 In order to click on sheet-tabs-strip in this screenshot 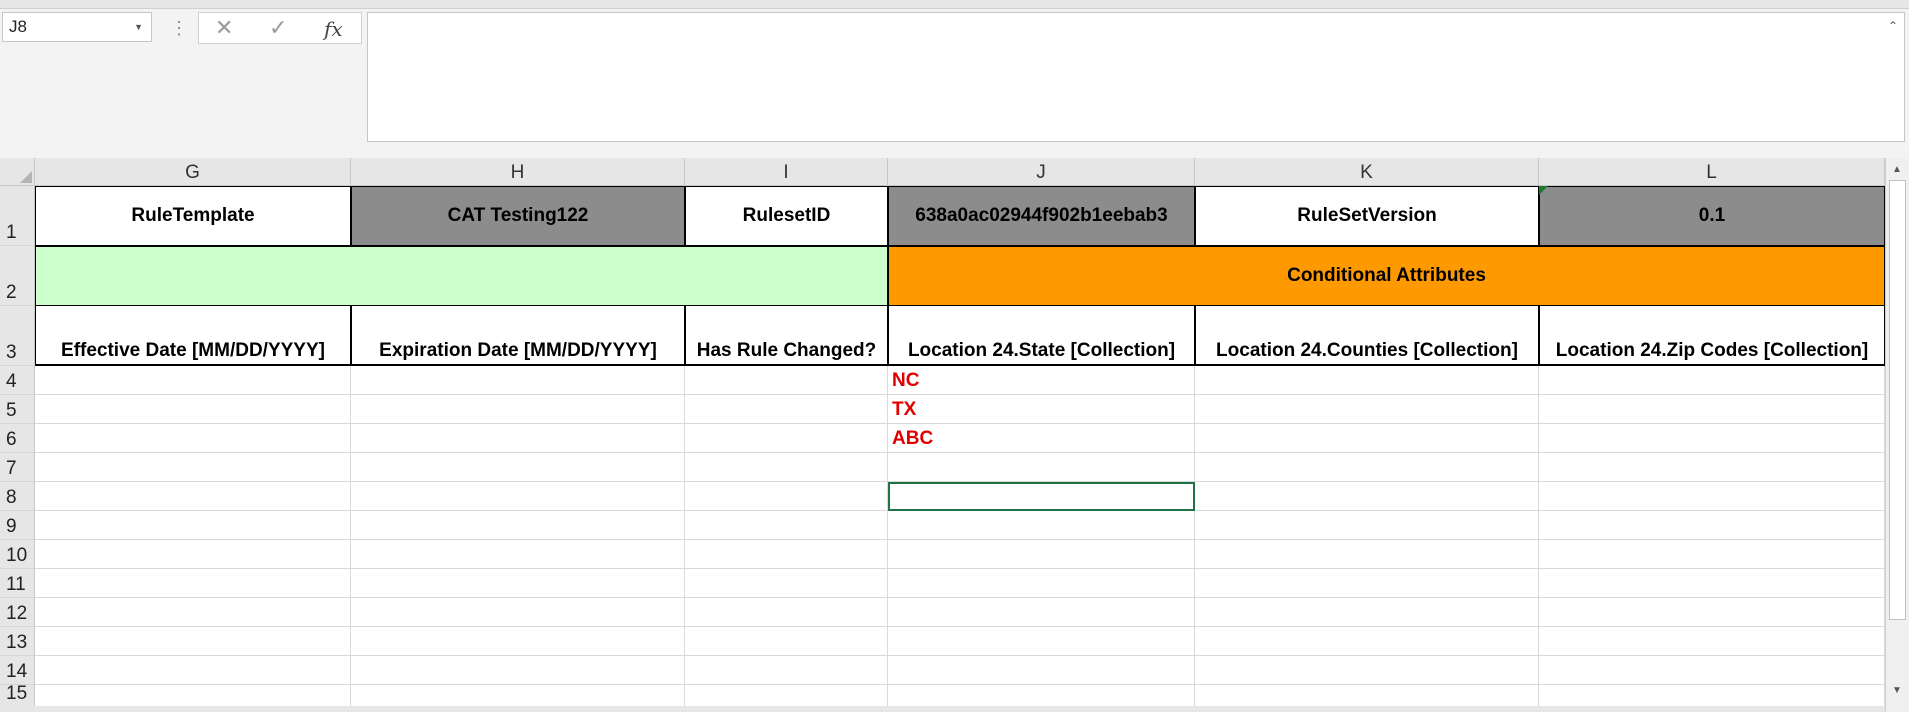, I will do `click(942, 709)`.